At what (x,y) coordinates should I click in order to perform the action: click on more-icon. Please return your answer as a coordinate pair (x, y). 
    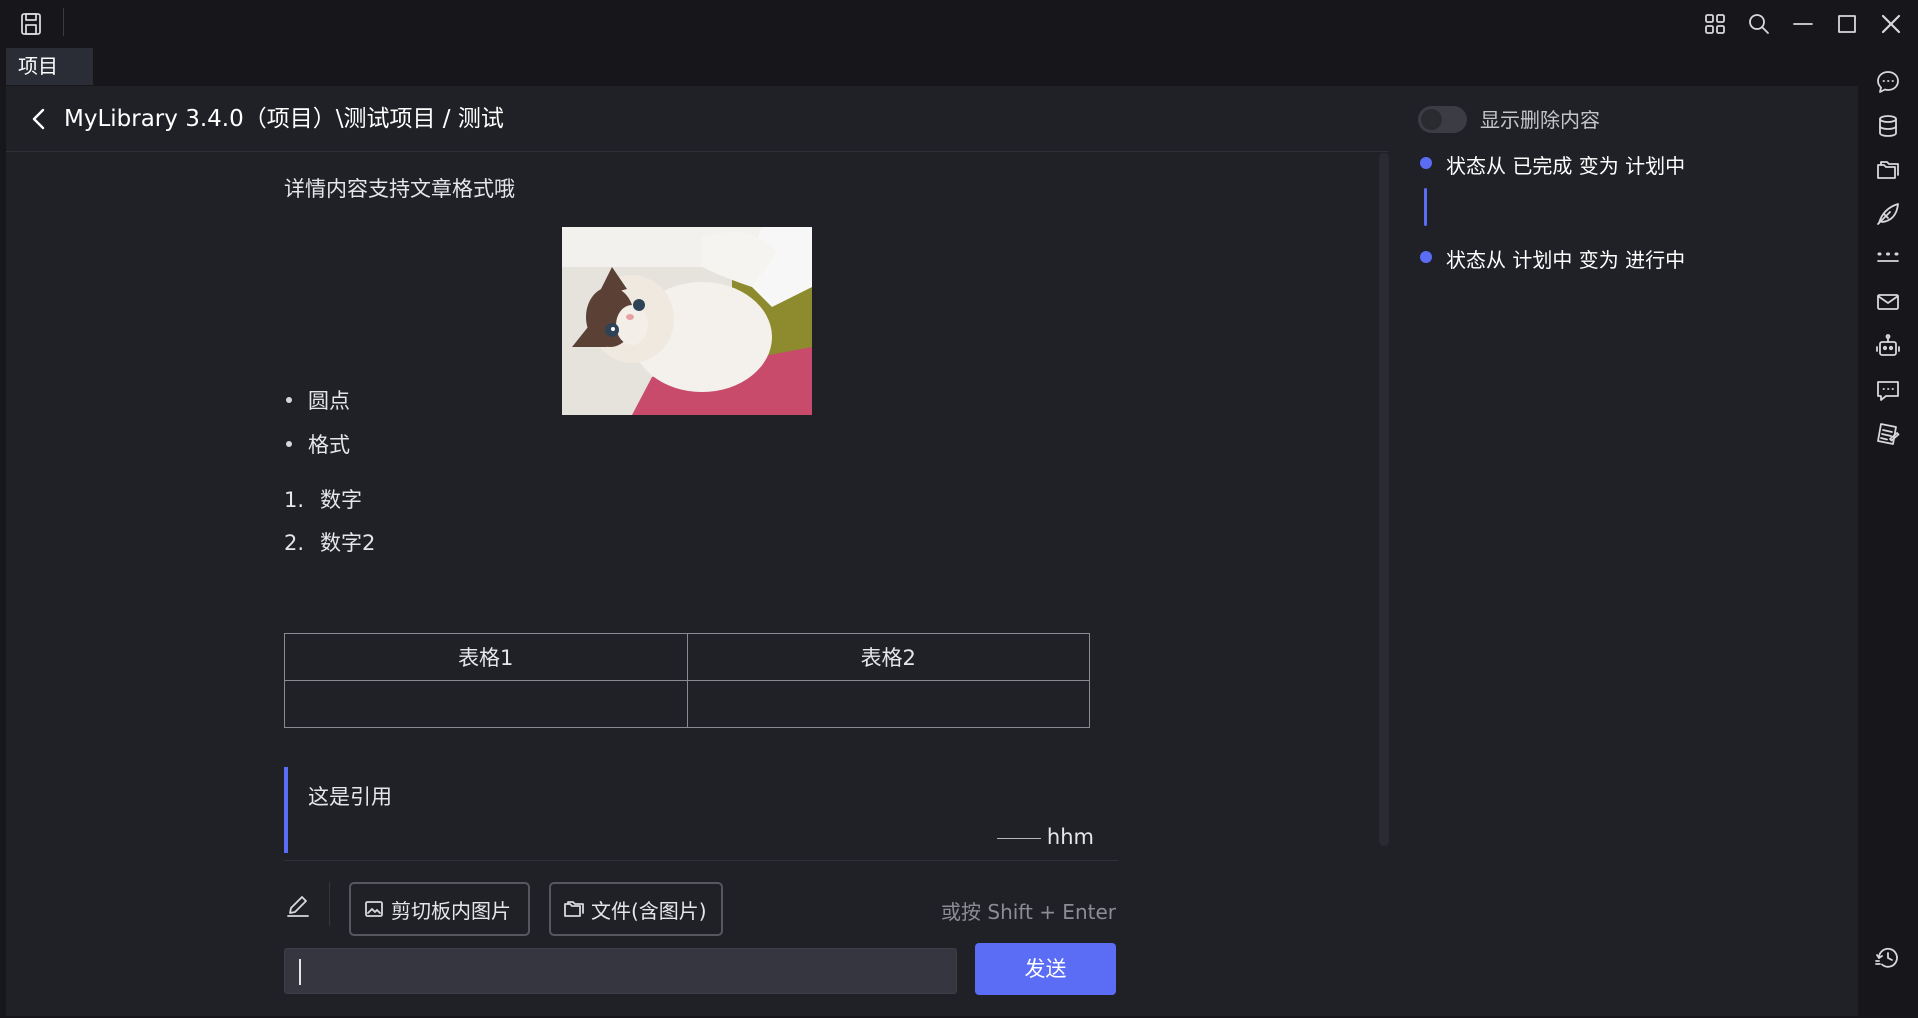
    Looking at the image, I should click on (1888, 258).